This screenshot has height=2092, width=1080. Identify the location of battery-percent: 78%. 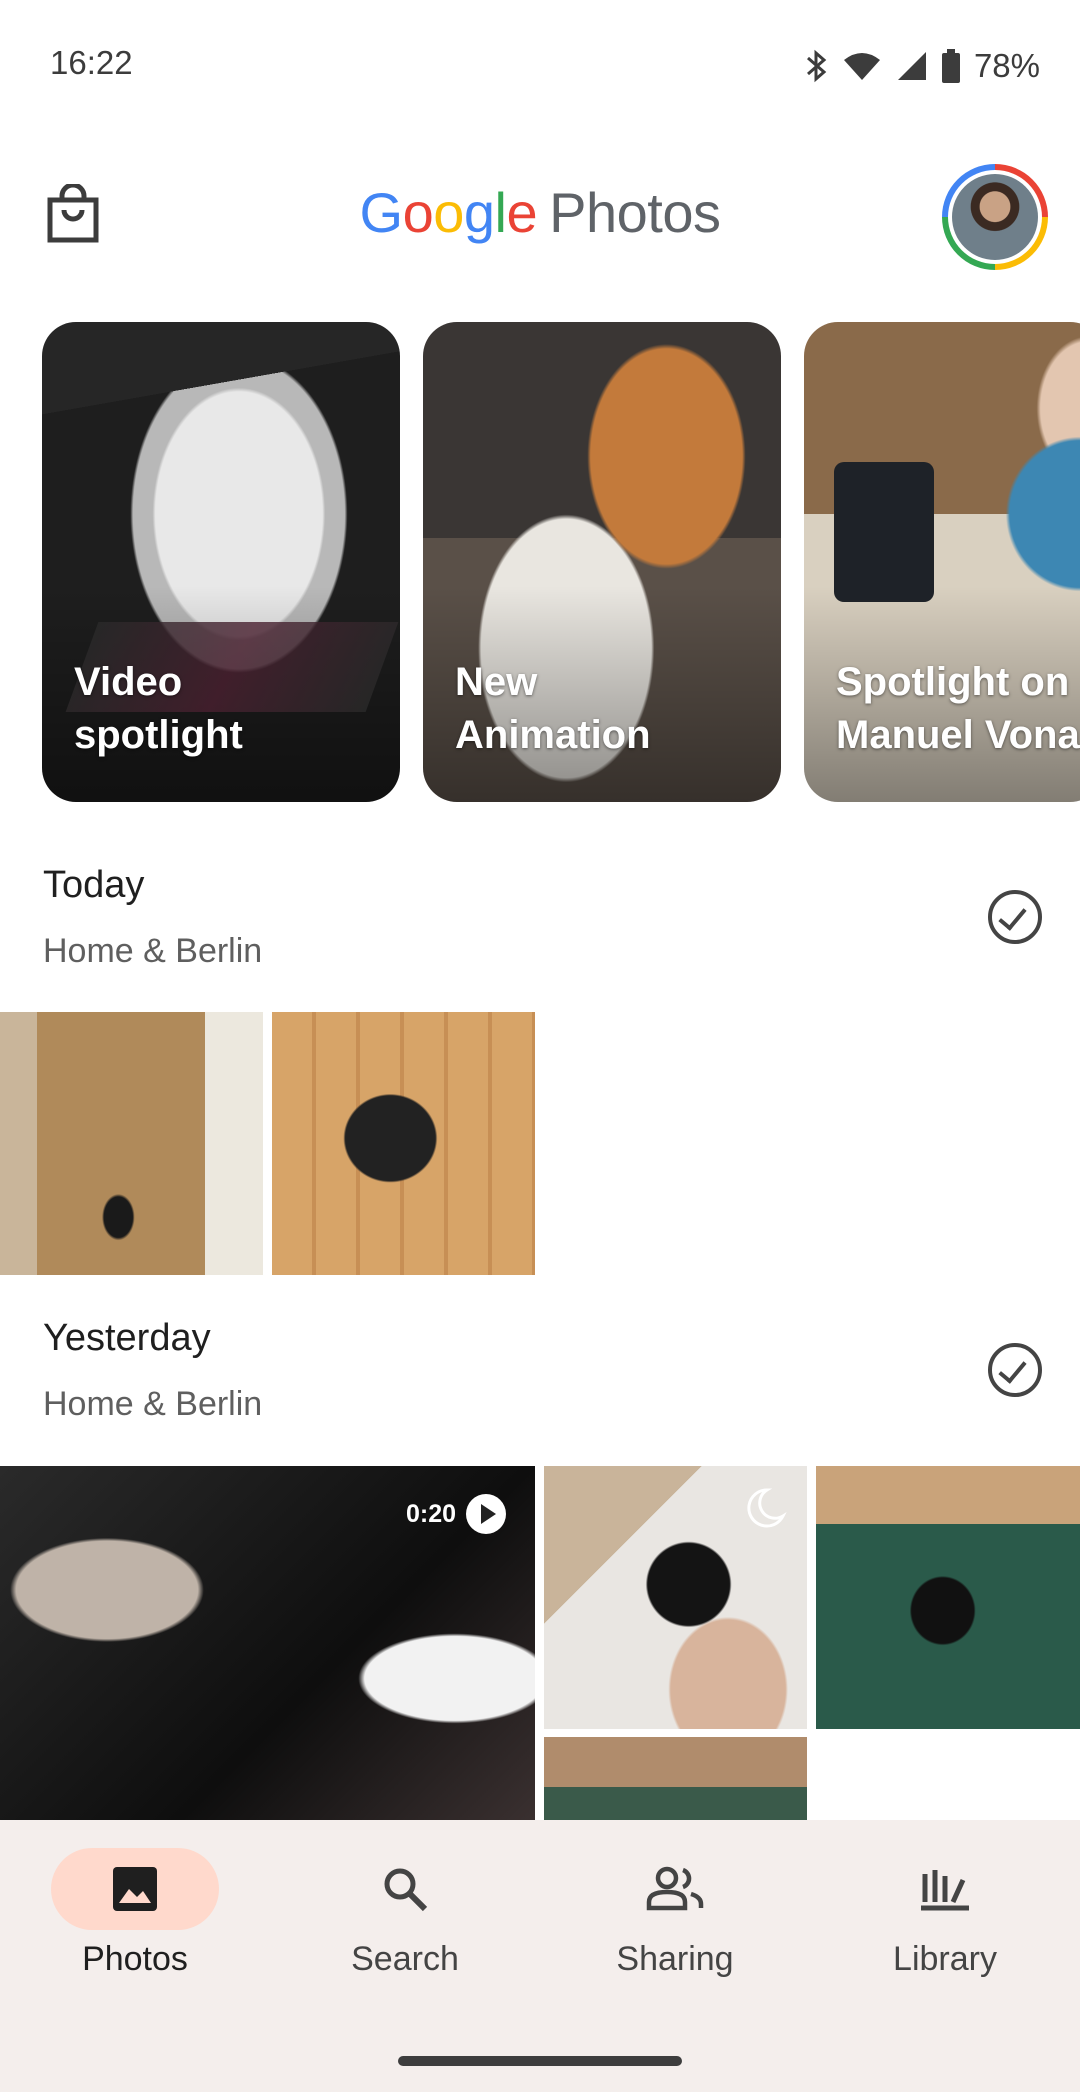
(1006, 65).